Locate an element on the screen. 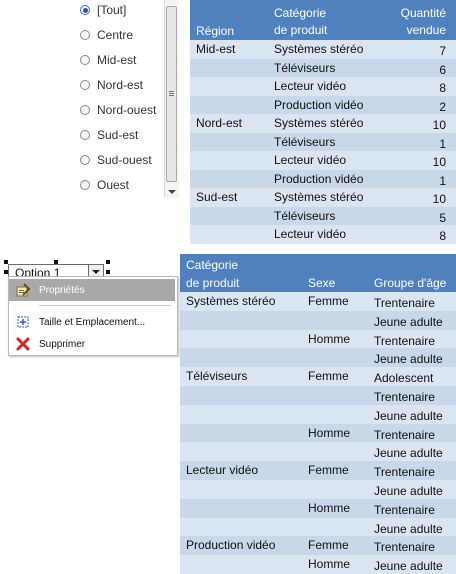 This screenshot has height=574, width=456. radio-option: Sud-est is located at coordinates (109, 135).